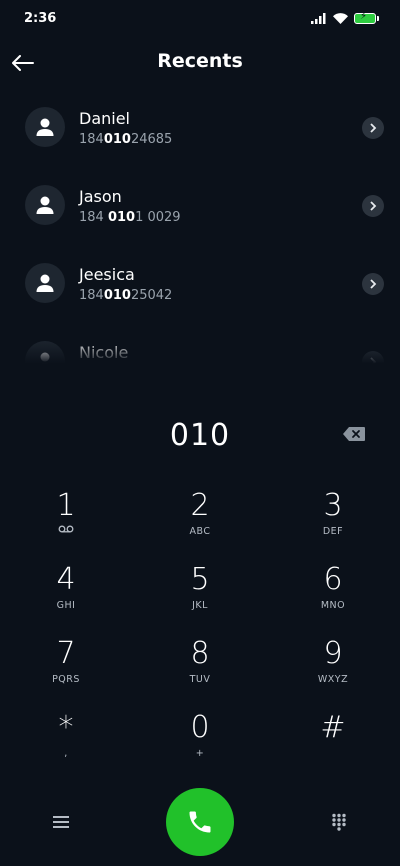 This screenshot has width=400, height=866. I want to click on key-6: 6 MNO, so click(333, 595).